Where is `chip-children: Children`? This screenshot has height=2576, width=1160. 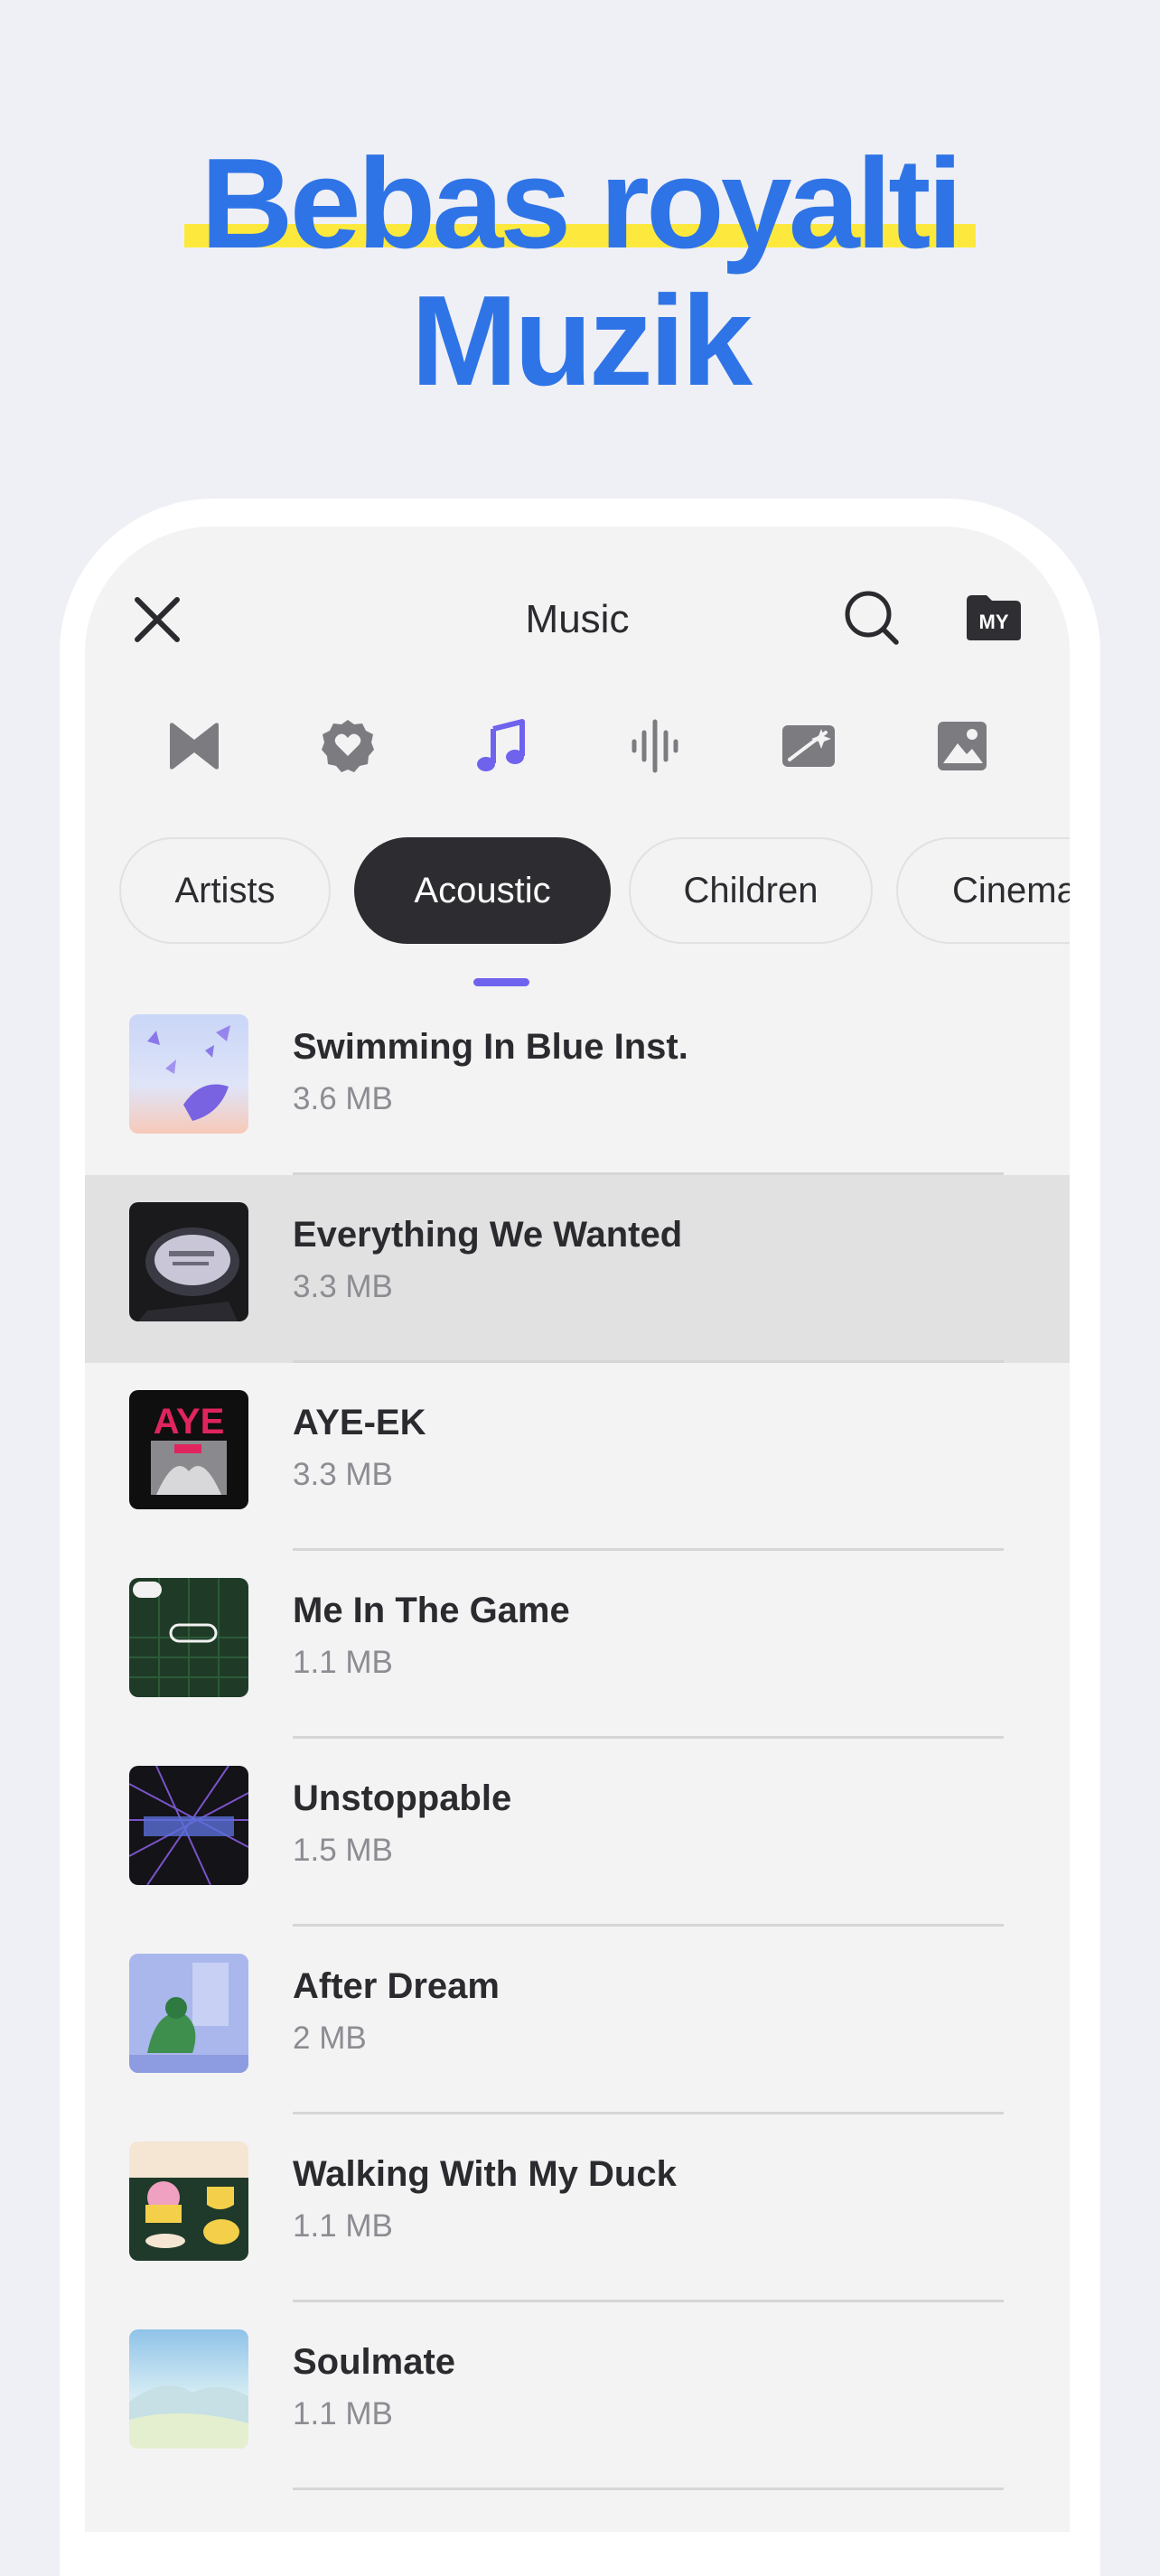
chip-children: Children is located at coordinates (751, 890).